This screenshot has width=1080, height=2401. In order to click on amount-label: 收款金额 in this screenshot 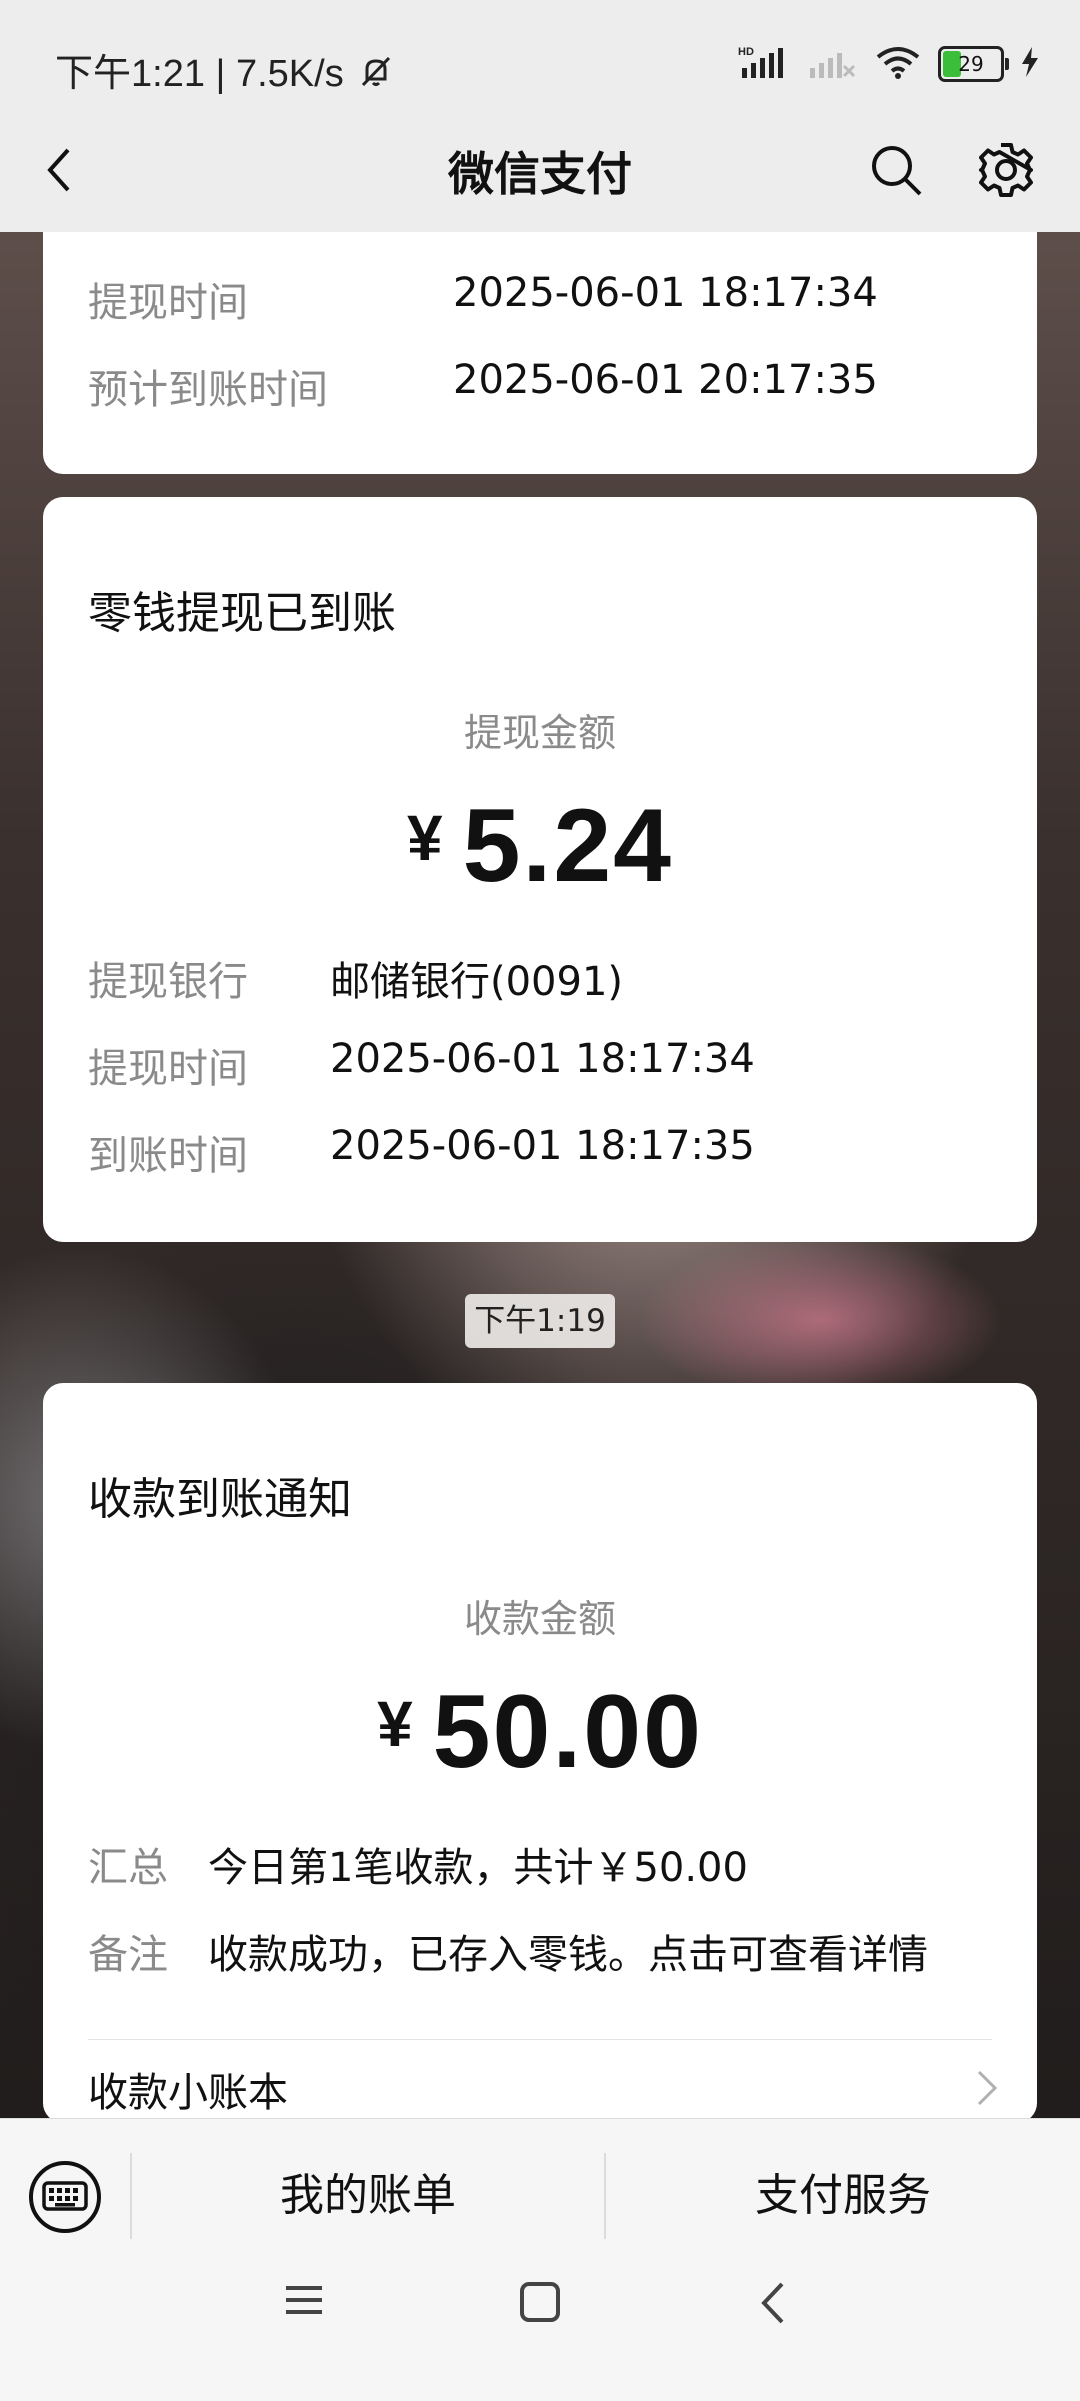, I will do `click(539, 1619)`.